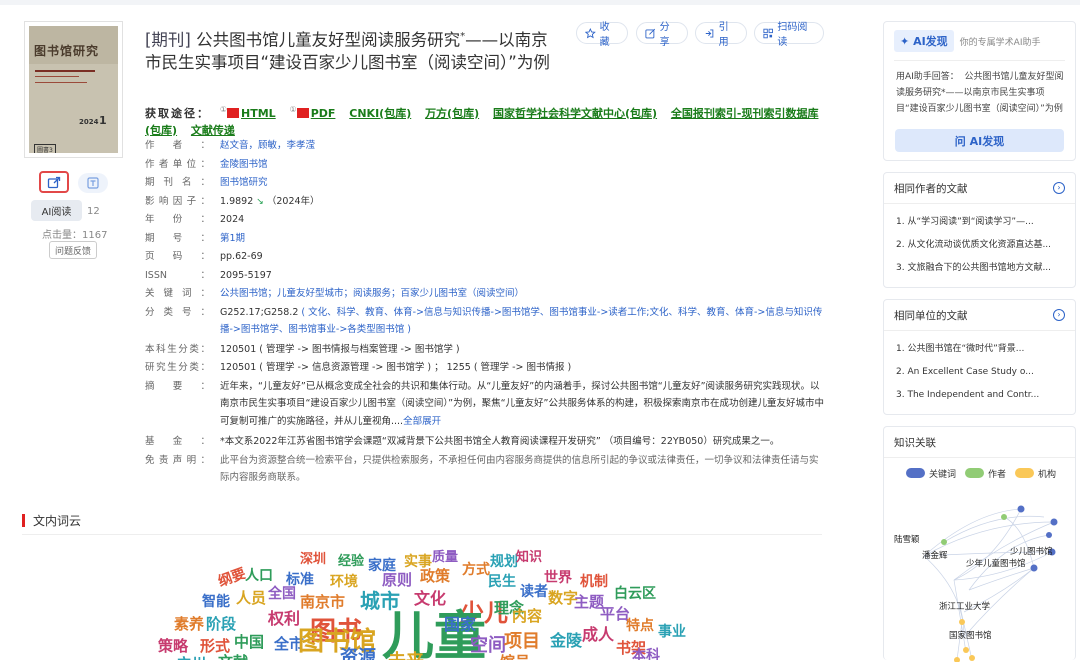 Image resolution: width=1080 pixels, height=662 pixels. I want to click on cloud-word: 经验, so click(351, 561).